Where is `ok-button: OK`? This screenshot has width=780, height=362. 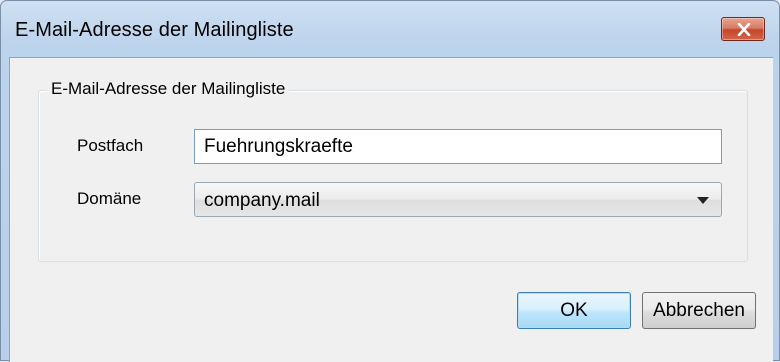
ok-button: OK is located at coordinates (574, 310).